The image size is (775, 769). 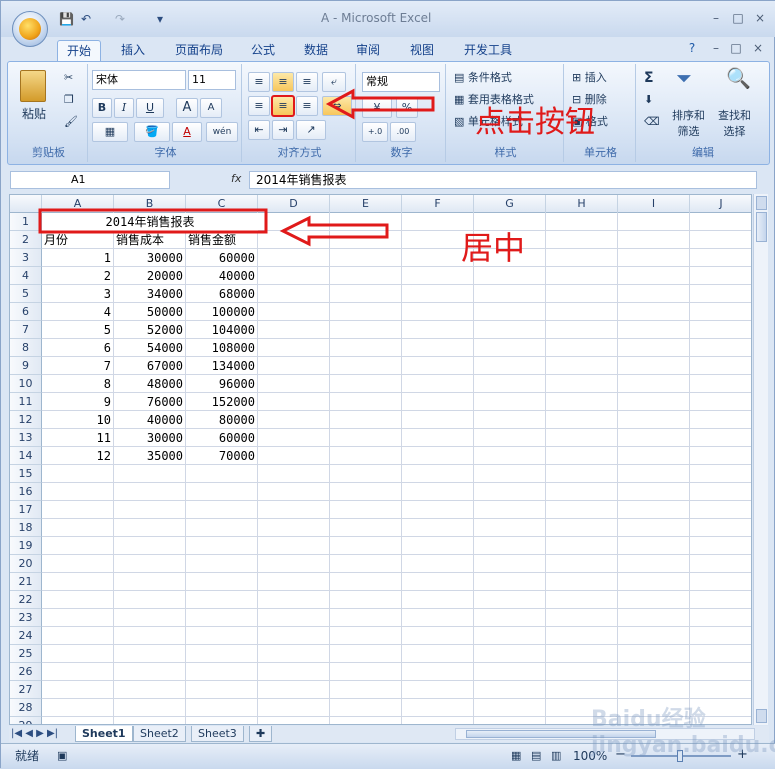 I want to click on arrow-to-button-icon, so click(x=380, y=104).